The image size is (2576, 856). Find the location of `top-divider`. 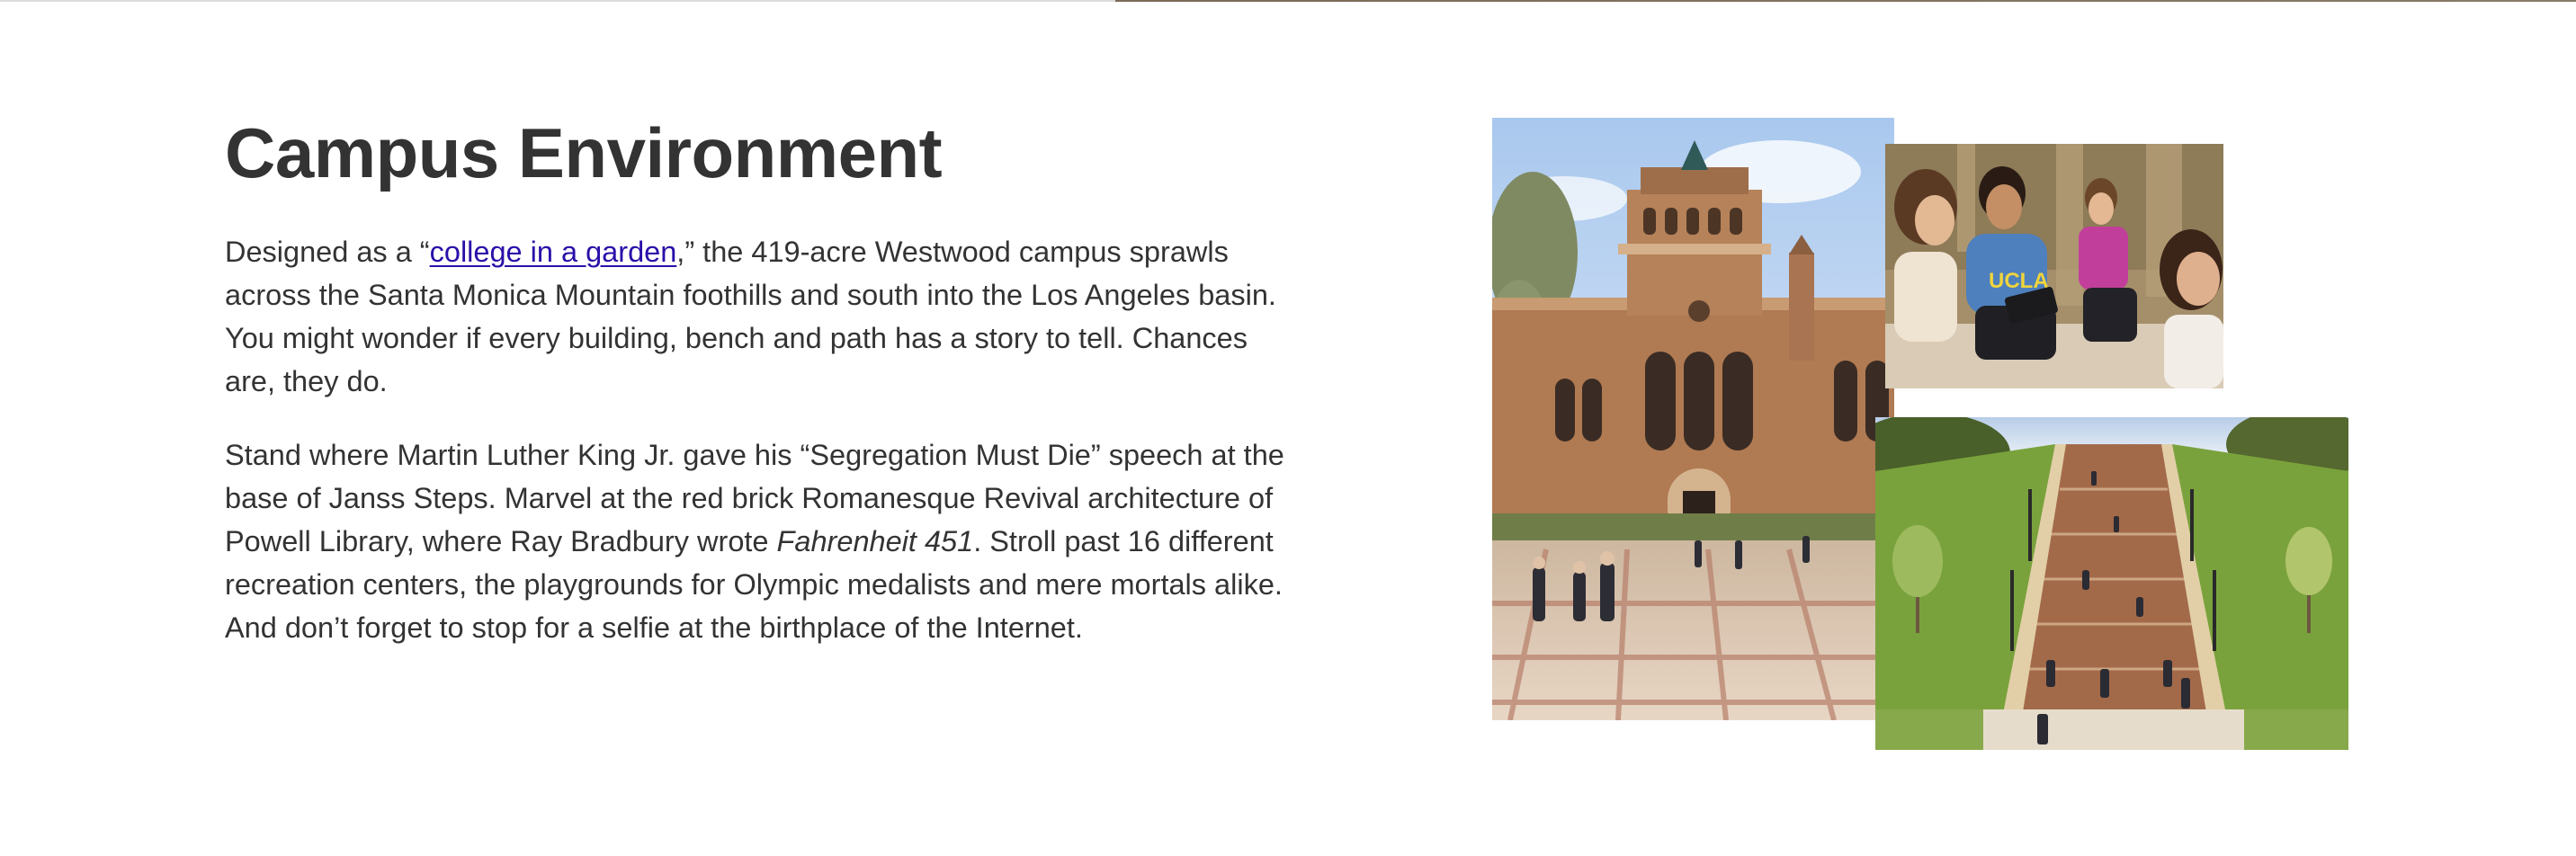

top-divider is located at coordinates (1288, 1).